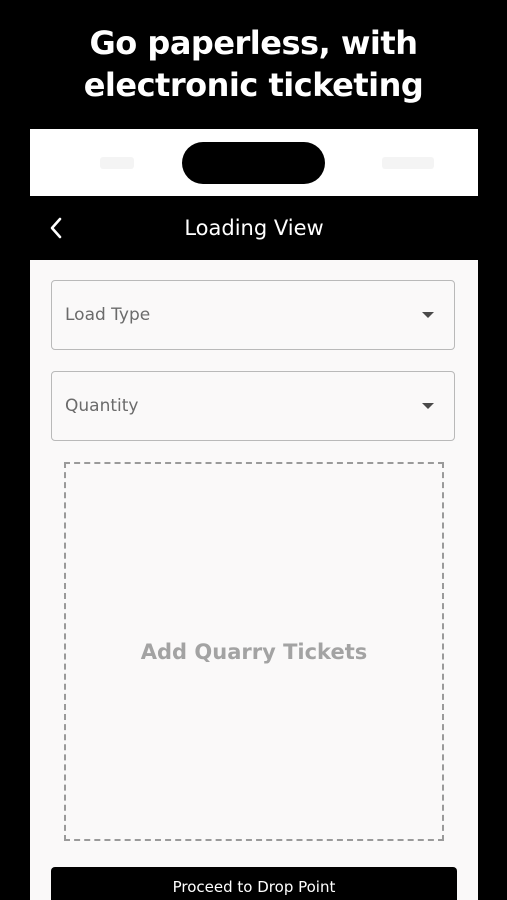  I want to click on status-time-placeholder, so click(117, 163).